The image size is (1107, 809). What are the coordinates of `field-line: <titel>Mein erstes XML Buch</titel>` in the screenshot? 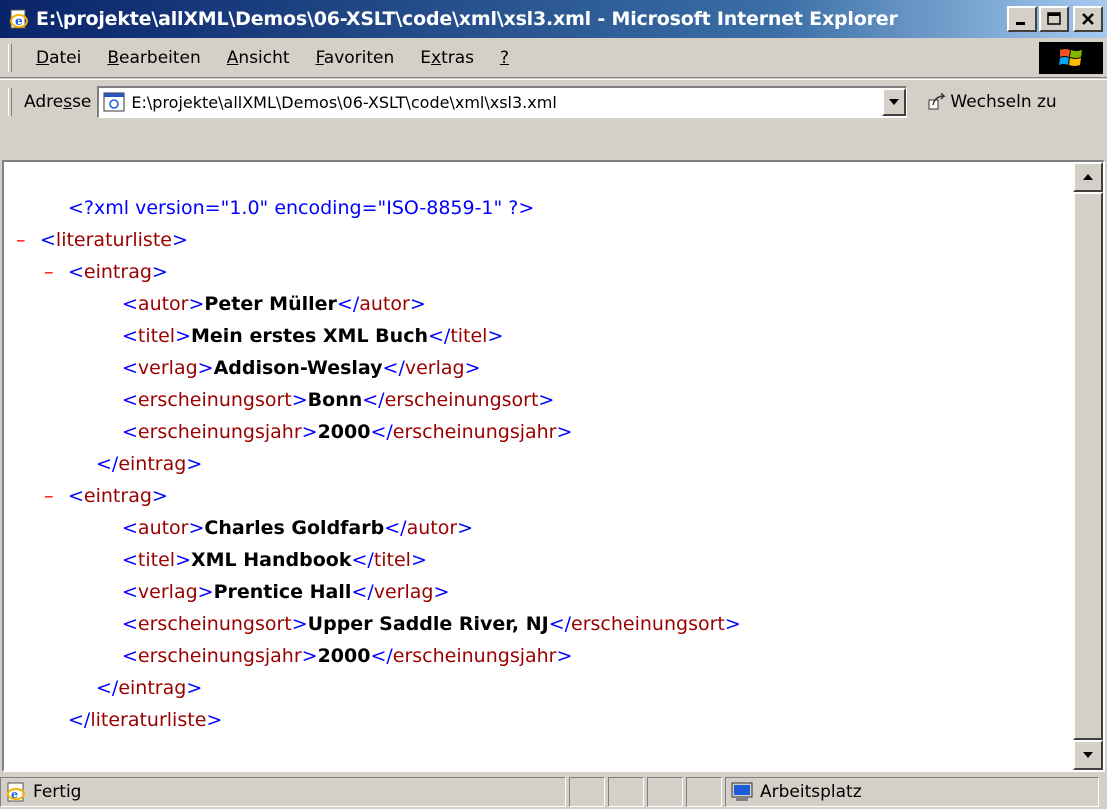 It's located at (313, 336).